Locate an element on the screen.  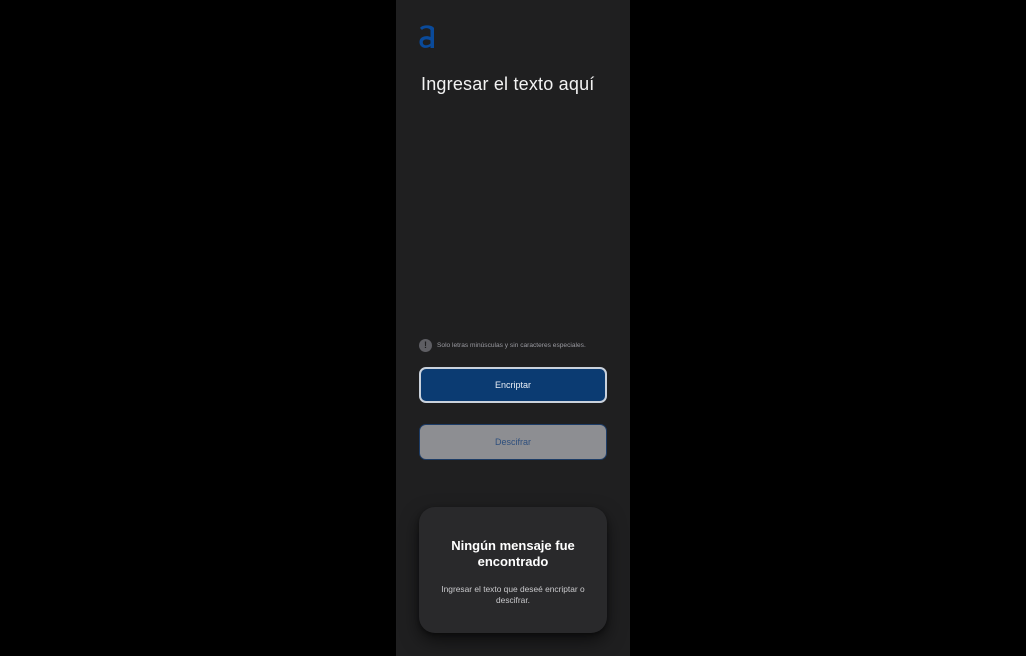
message-input is located at coordinates (521, 199).